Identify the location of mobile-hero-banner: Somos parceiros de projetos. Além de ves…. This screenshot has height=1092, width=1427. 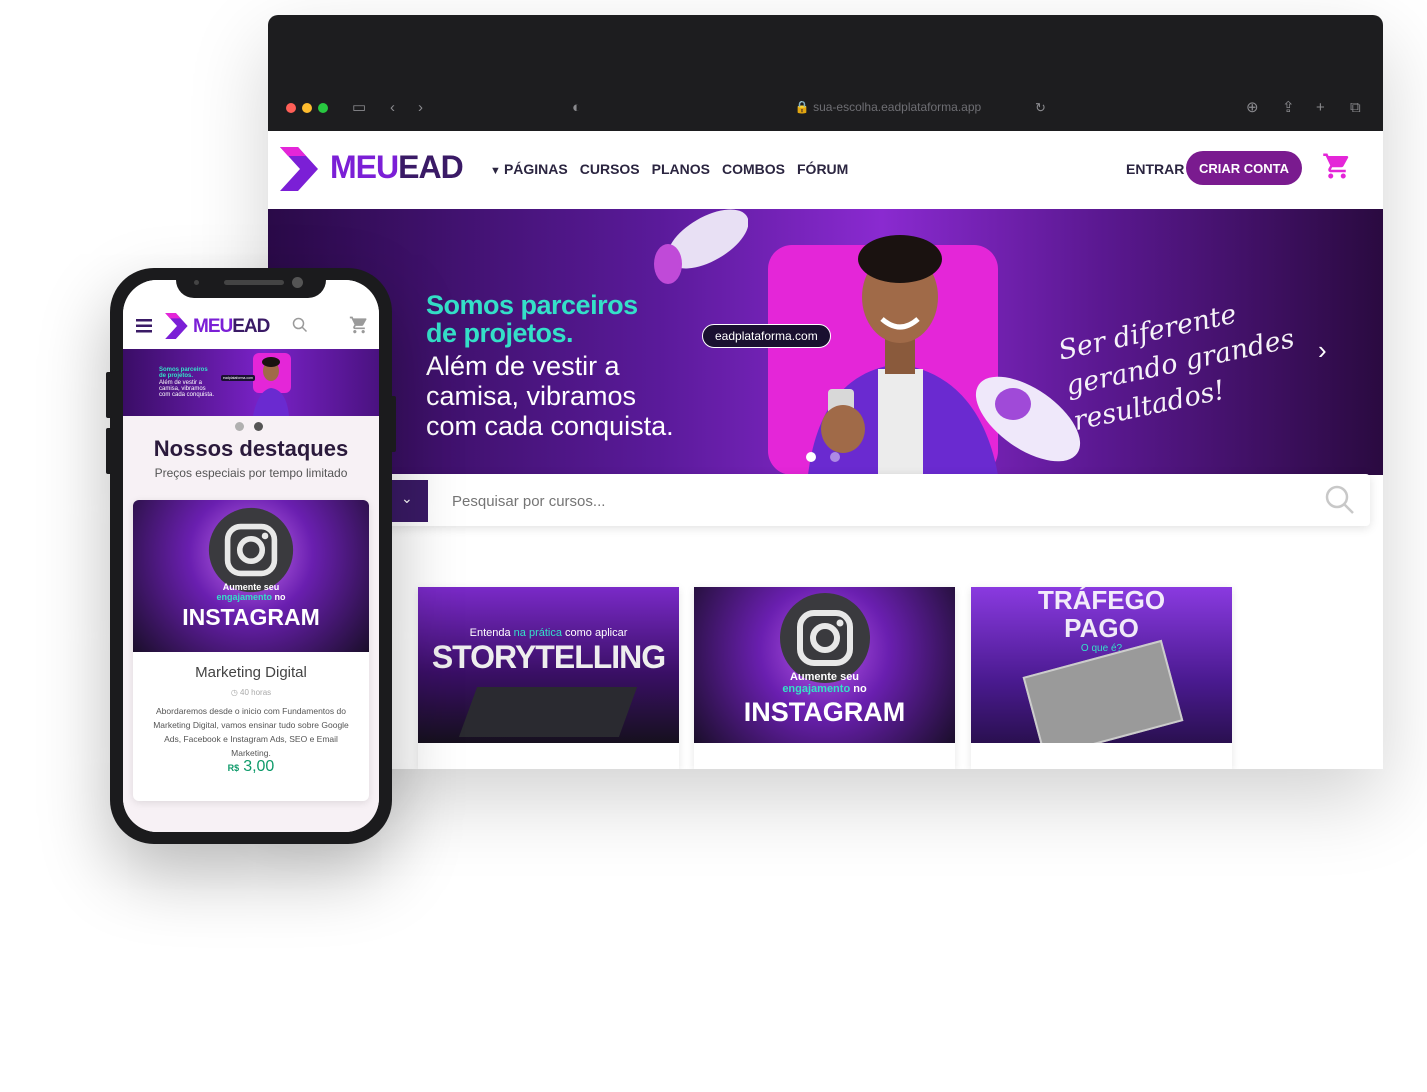
(251, 382).